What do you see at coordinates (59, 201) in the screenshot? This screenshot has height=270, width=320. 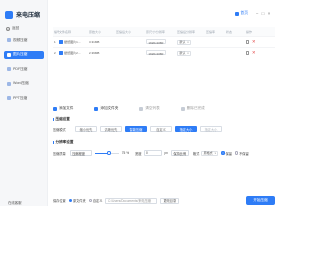 I see `save-location-label: 保存位置` at bounding box center [59, 201].